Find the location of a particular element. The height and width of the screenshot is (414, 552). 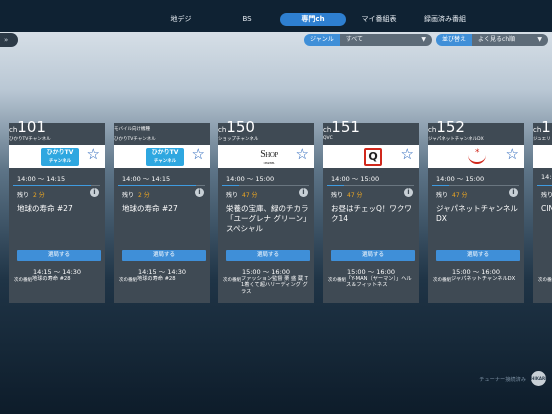

channel-name: ジャパネットチャンネルDX is located at coordinates (456, 139).